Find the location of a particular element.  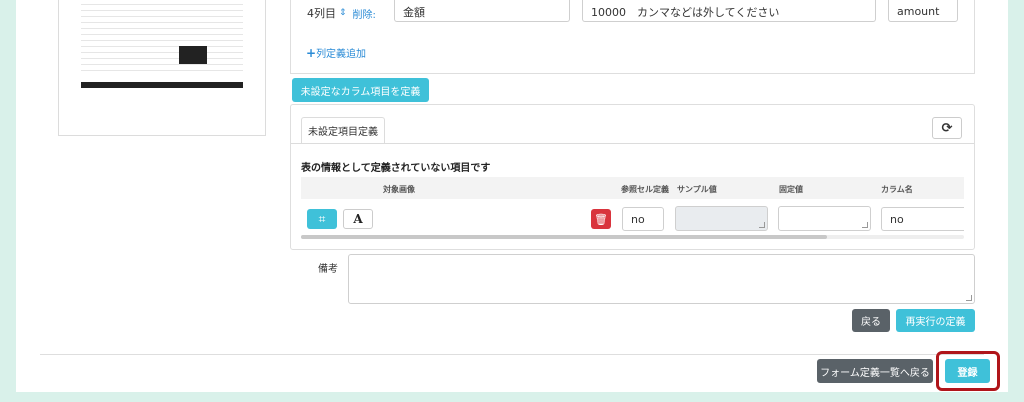

column-title-input: 金額 is located at coordinates (482, 11).